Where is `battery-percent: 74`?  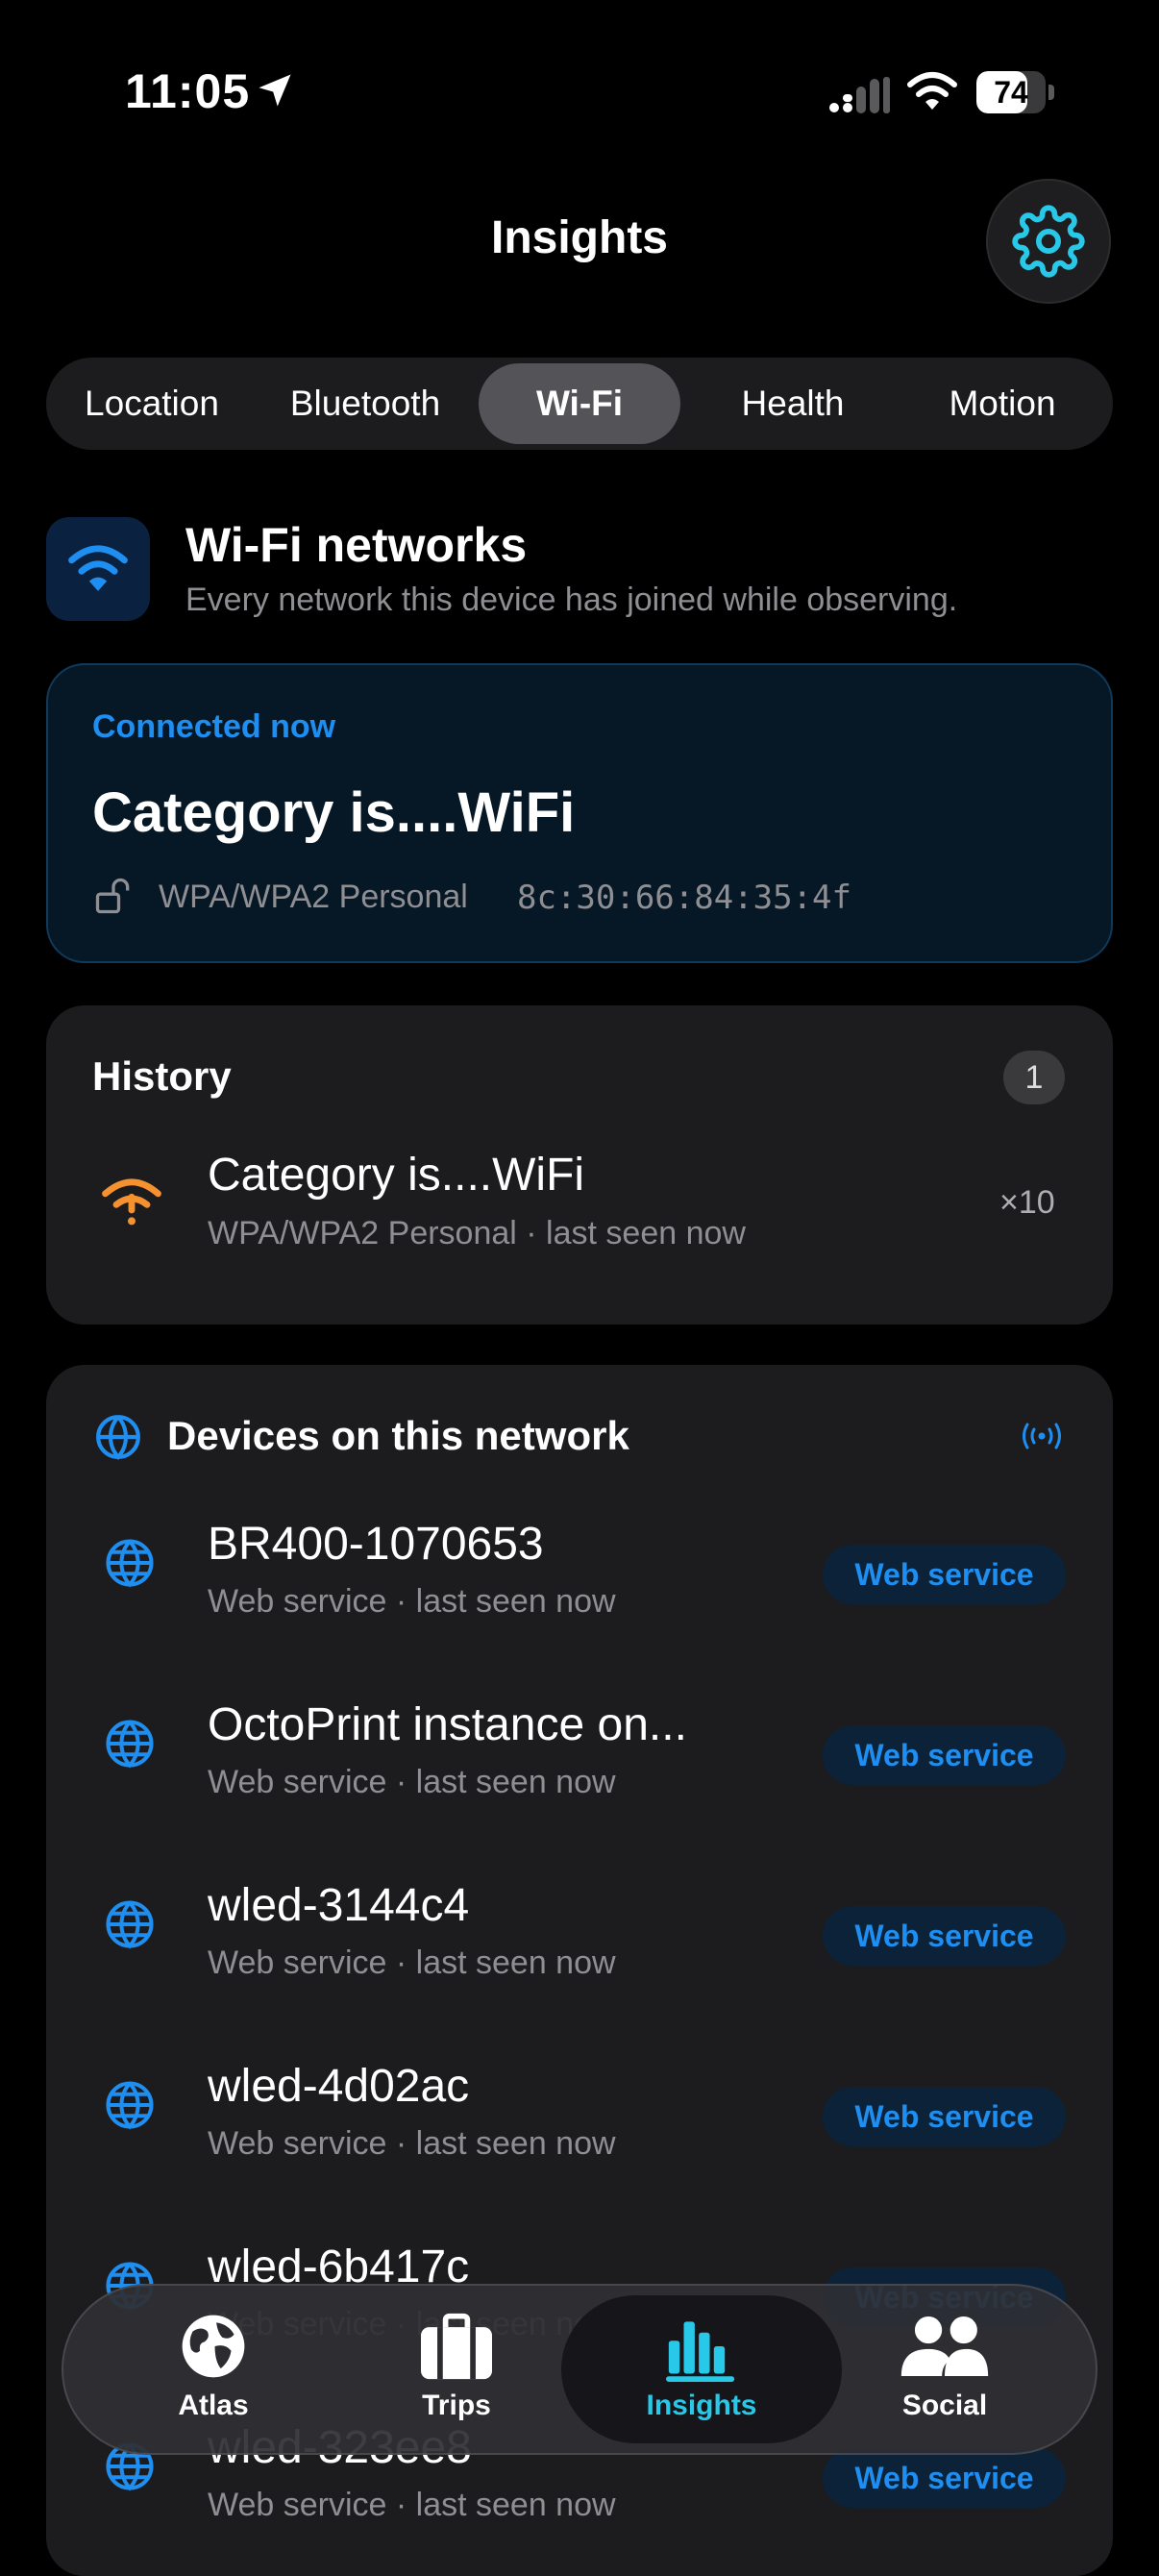
battery-percent: 74 is located at coordinates (1011, 92).